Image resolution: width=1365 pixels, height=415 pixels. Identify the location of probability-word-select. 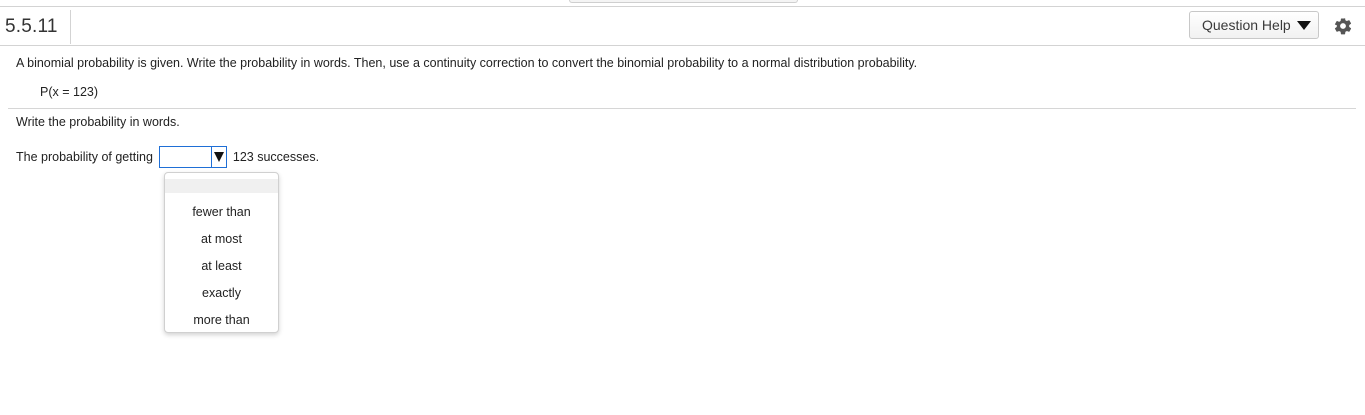
(192, 157).